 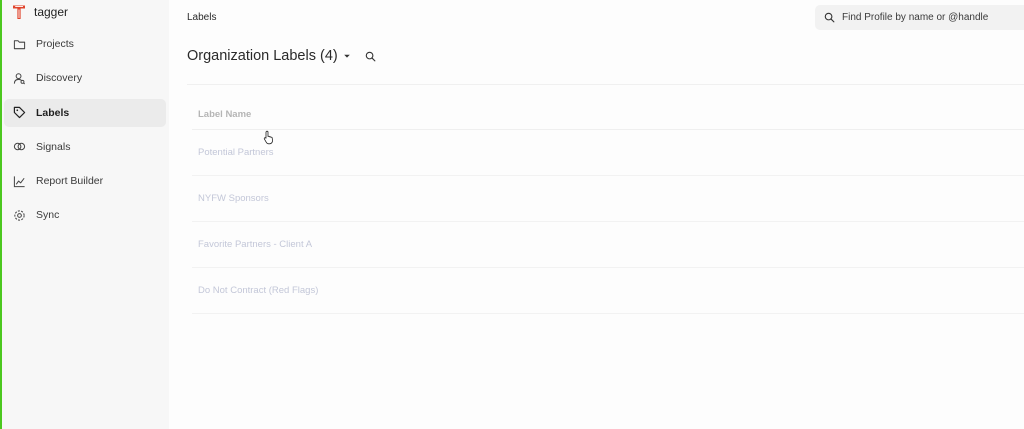 What do you see at coordinates (55, 44) in the screenshot?
I see `sidebar-item-label: Projects` at bounding box center [55, 44].